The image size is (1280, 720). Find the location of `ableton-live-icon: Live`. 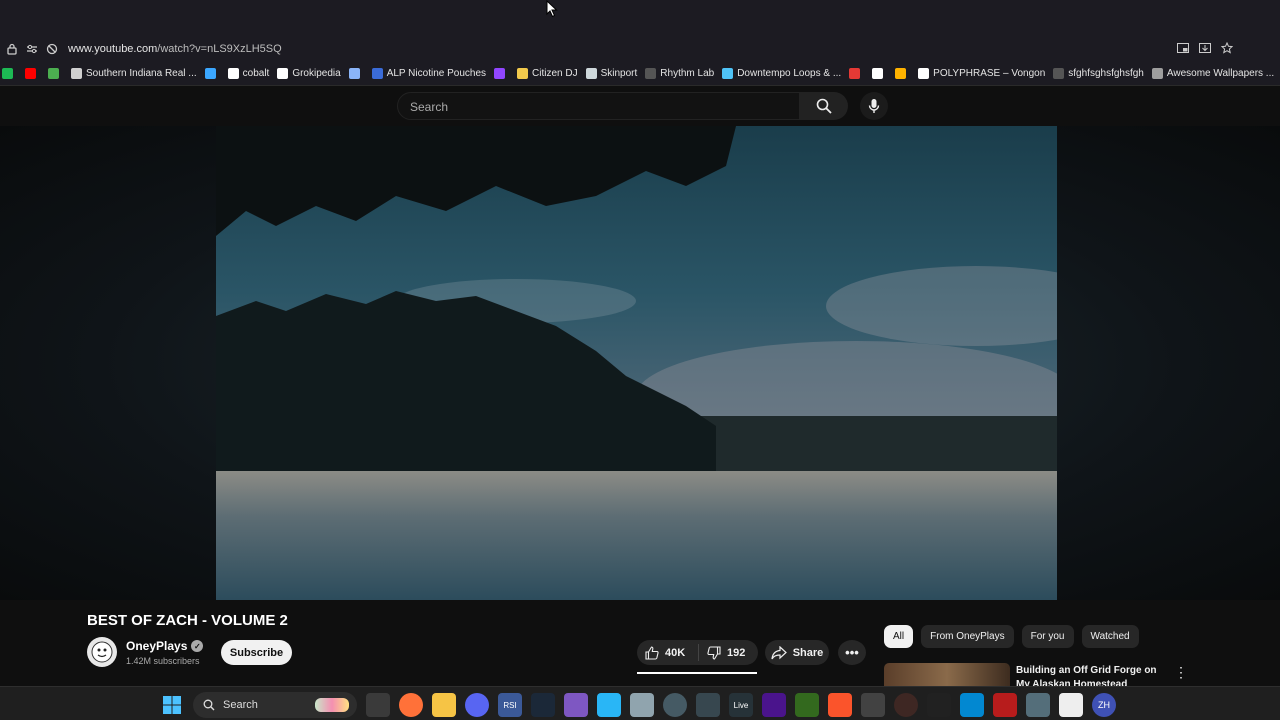

ableton-live-icon: Live is located at coordinates (741, 705).